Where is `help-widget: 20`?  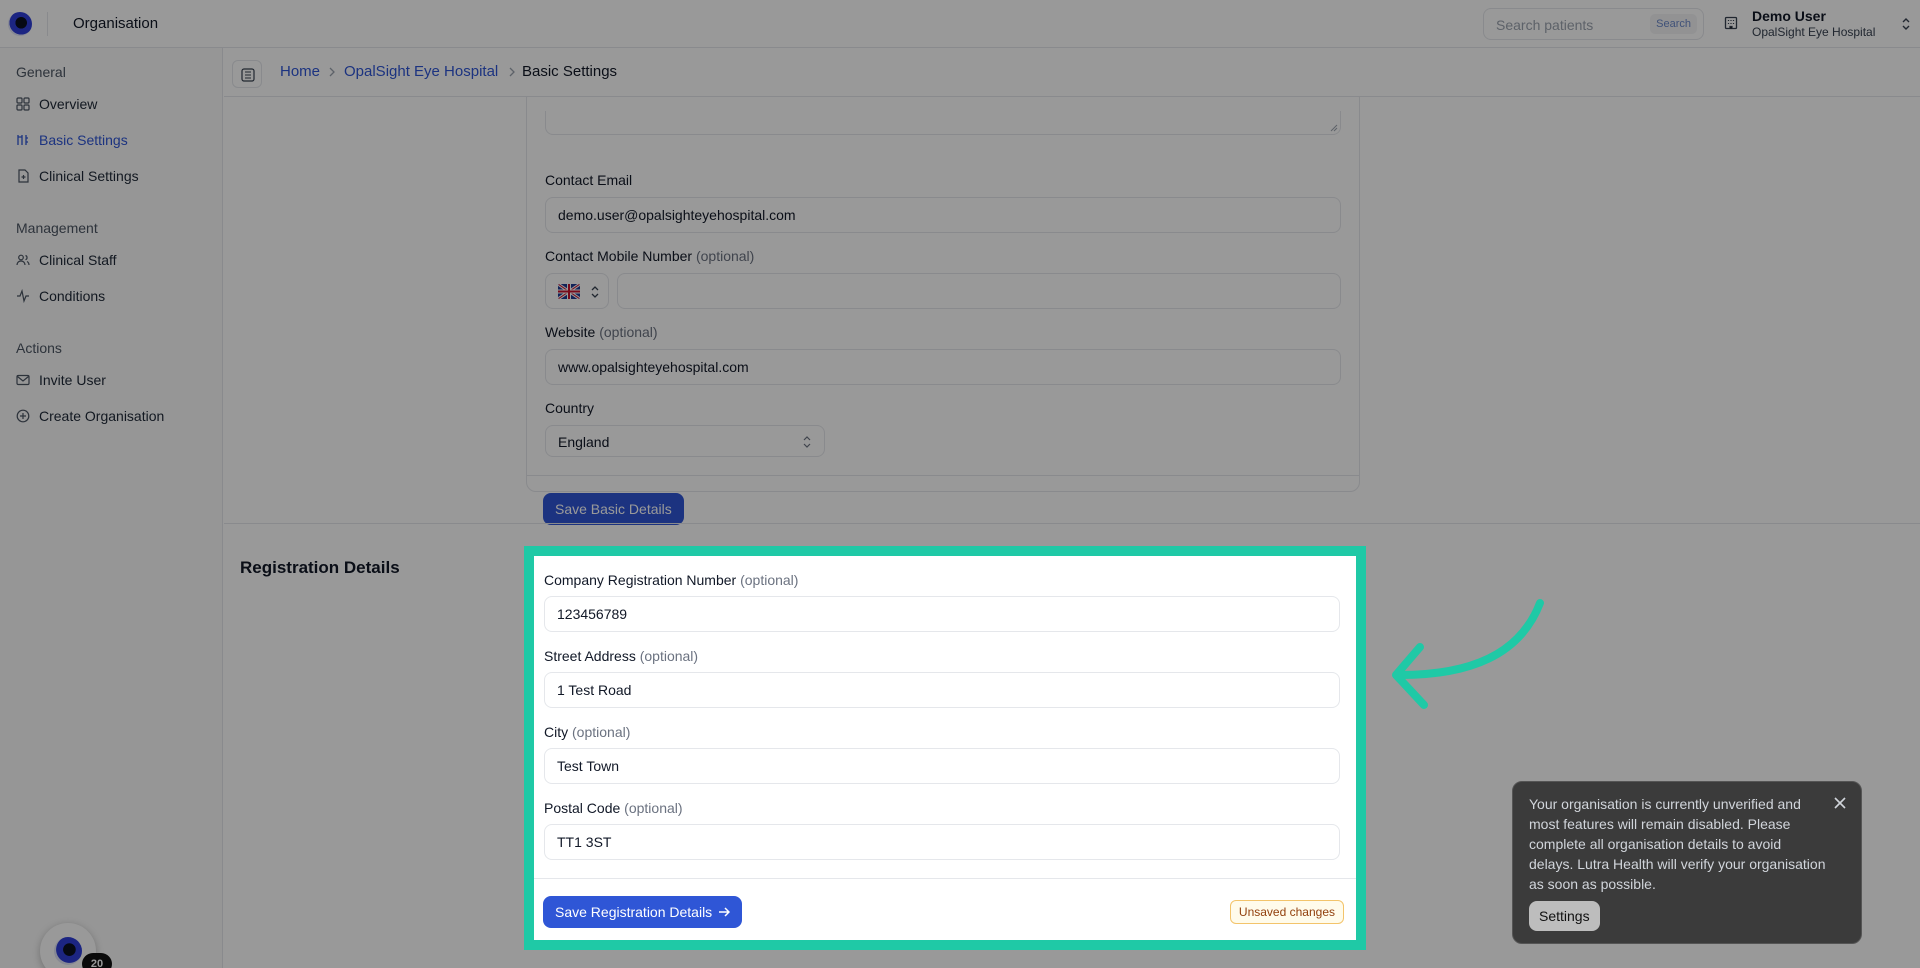 help-widget: 20 is located at coordinates (76, 945).